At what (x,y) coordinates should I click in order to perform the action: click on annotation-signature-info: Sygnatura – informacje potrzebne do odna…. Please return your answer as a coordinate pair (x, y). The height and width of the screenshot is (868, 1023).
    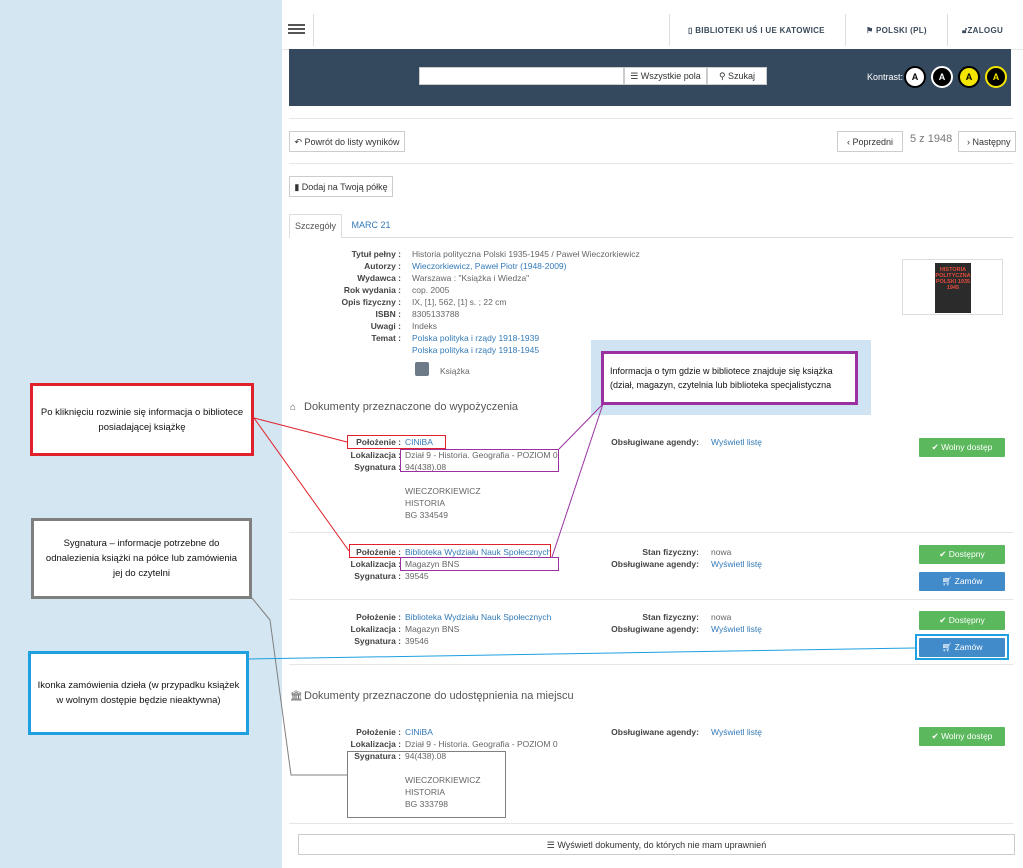
    Looking at the image, I should click on (141, 558).